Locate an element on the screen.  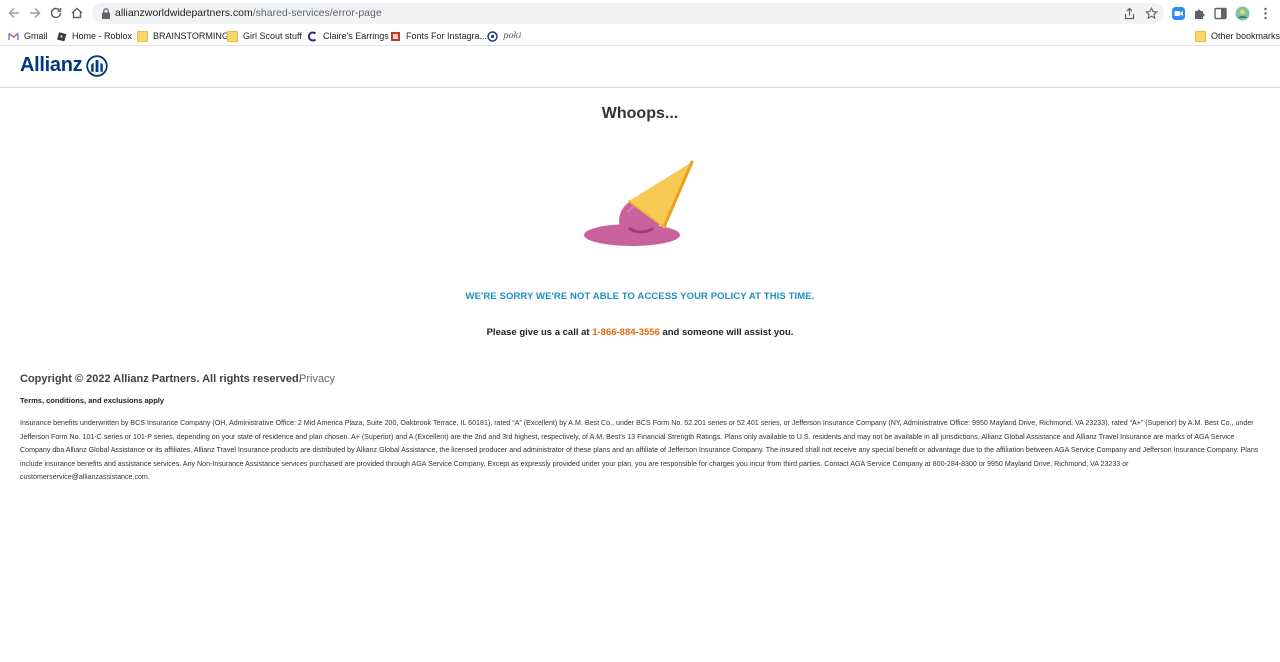
bookmark-label: Home - Roblox is located at coordinates (102, 36).